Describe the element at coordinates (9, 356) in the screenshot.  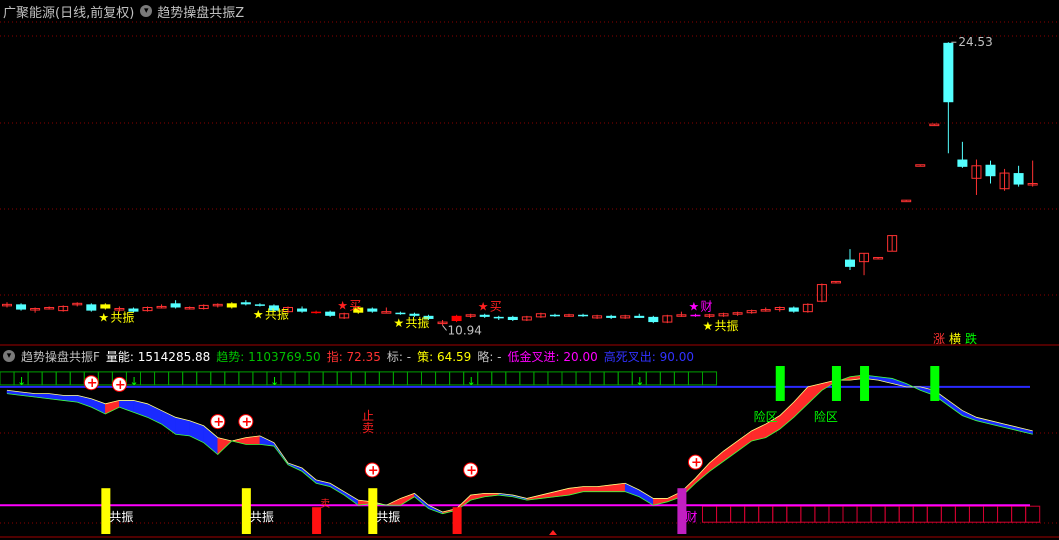
I see `chevron-down-circle-icon: ▾` at that location.